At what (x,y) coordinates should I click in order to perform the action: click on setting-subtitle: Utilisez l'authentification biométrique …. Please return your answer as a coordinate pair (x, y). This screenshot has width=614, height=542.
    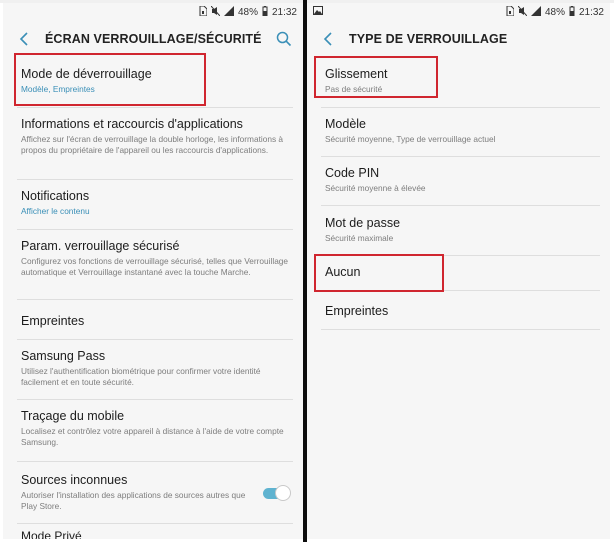
    Looking at the image, I should click on (141, 376).